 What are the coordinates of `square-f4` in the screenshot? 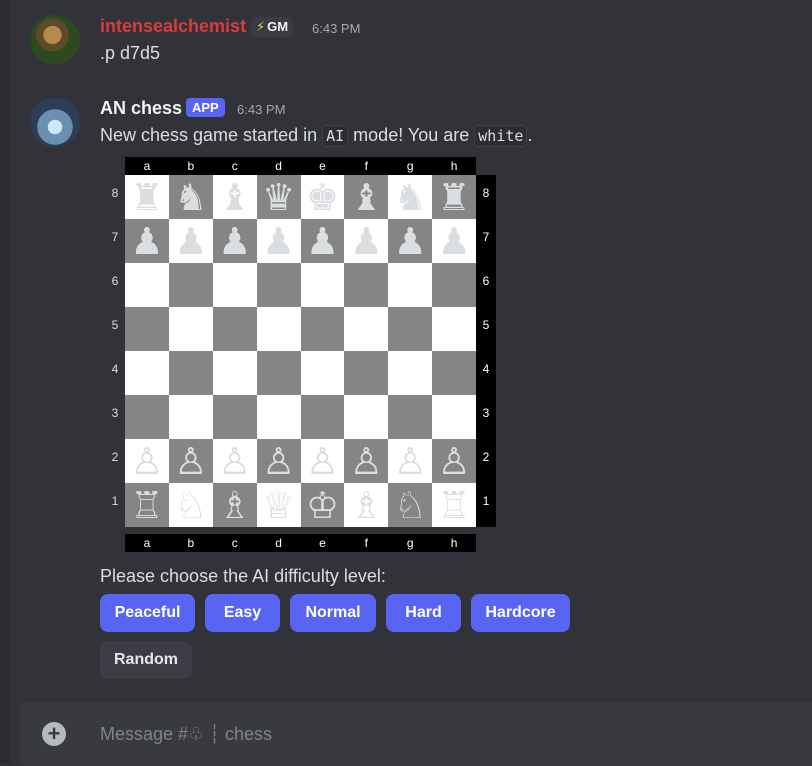 It's located at (366, 373).